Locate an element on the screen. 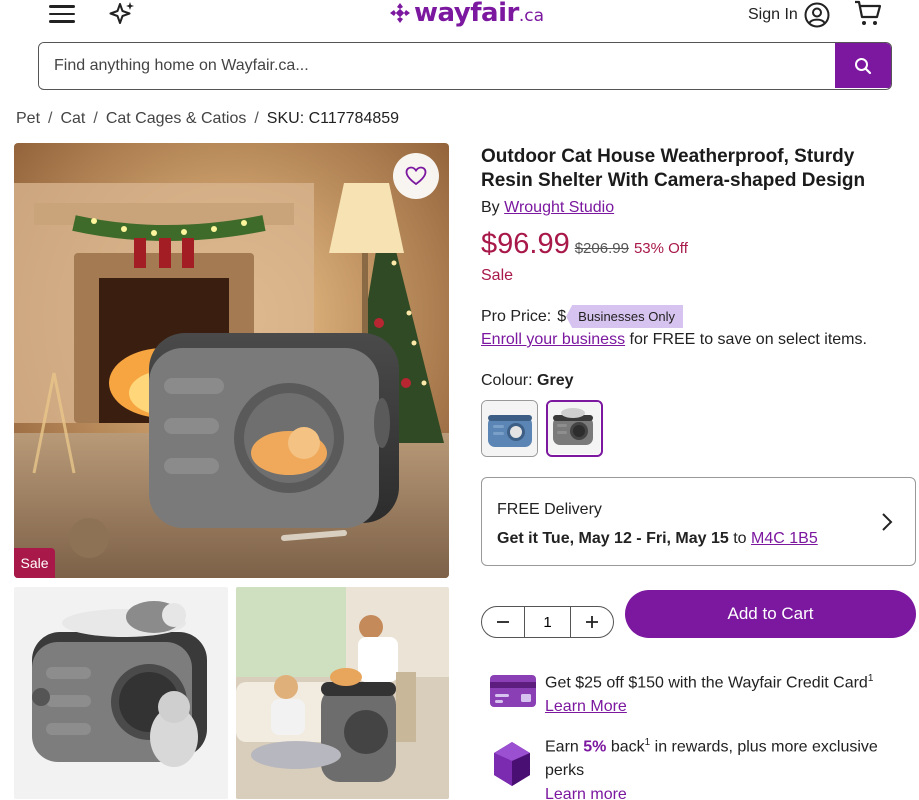 The width and height of the screenshot is (919, 800). colour-swatch-grey is located at coordinates (574, 428).